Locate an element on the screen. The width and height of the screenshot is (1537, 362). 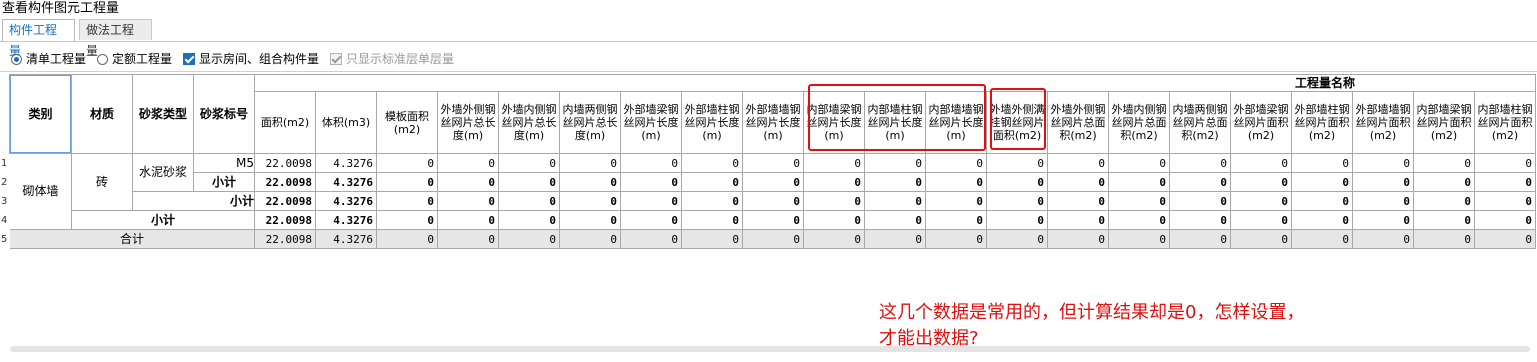
column-header-quantity-label: 内墙两侧钢丝网片总面积(m2) is located at coordinates (1200, 122).